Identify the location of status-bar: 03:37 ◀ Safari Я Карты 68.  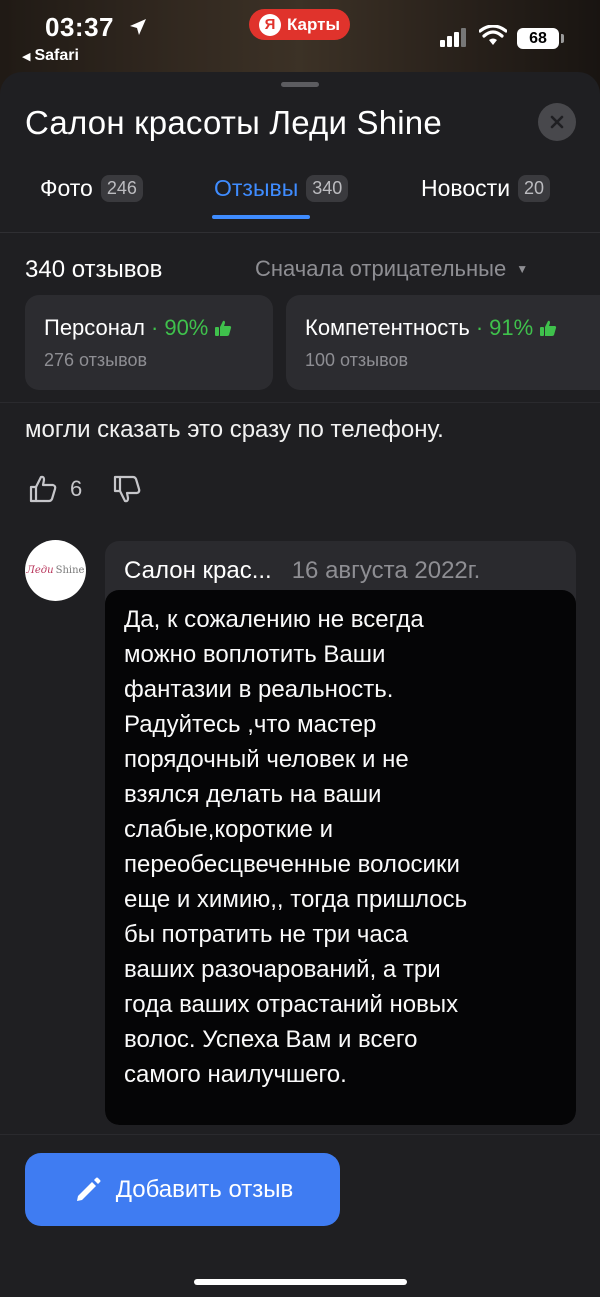
(300, 36).